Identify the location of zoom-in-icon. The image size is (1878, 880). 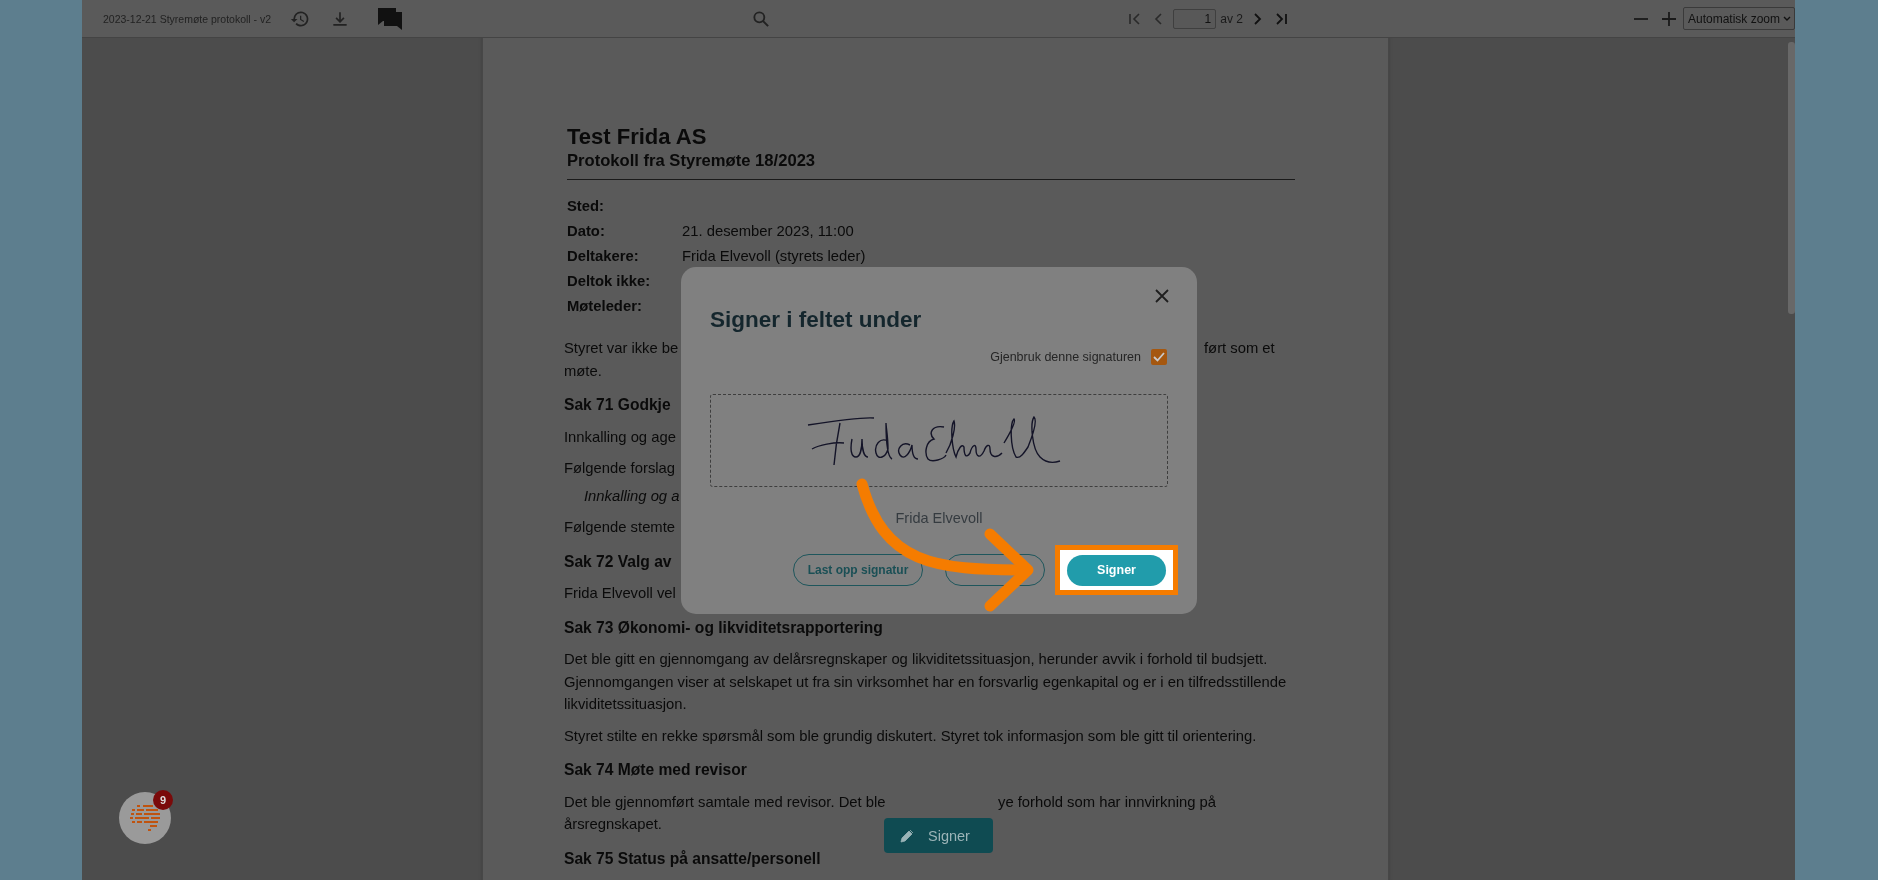
(1668, 18).